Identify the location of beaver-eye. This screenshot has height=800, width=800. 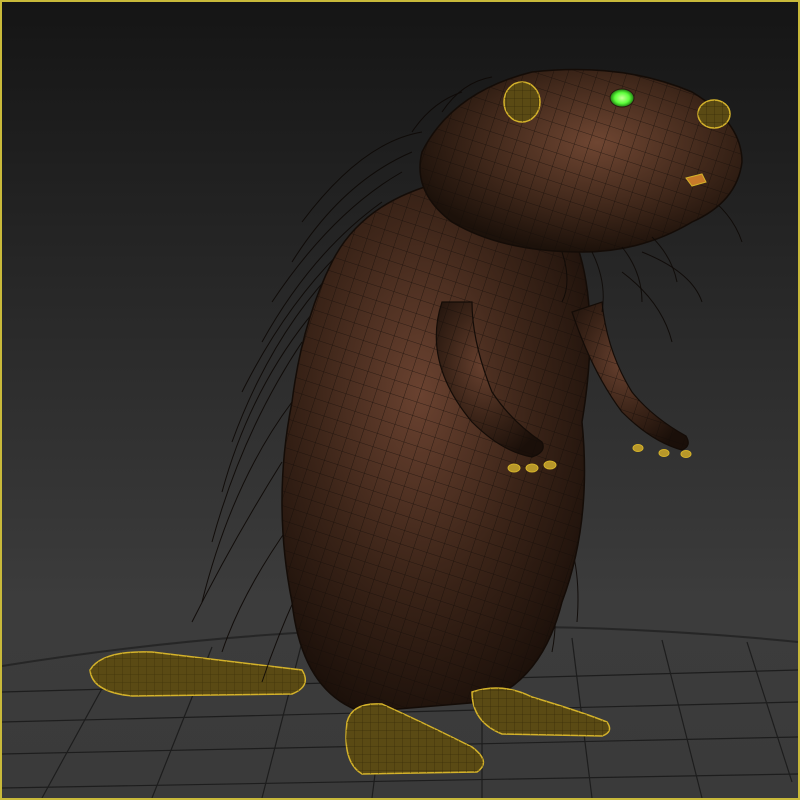
(622, 98).